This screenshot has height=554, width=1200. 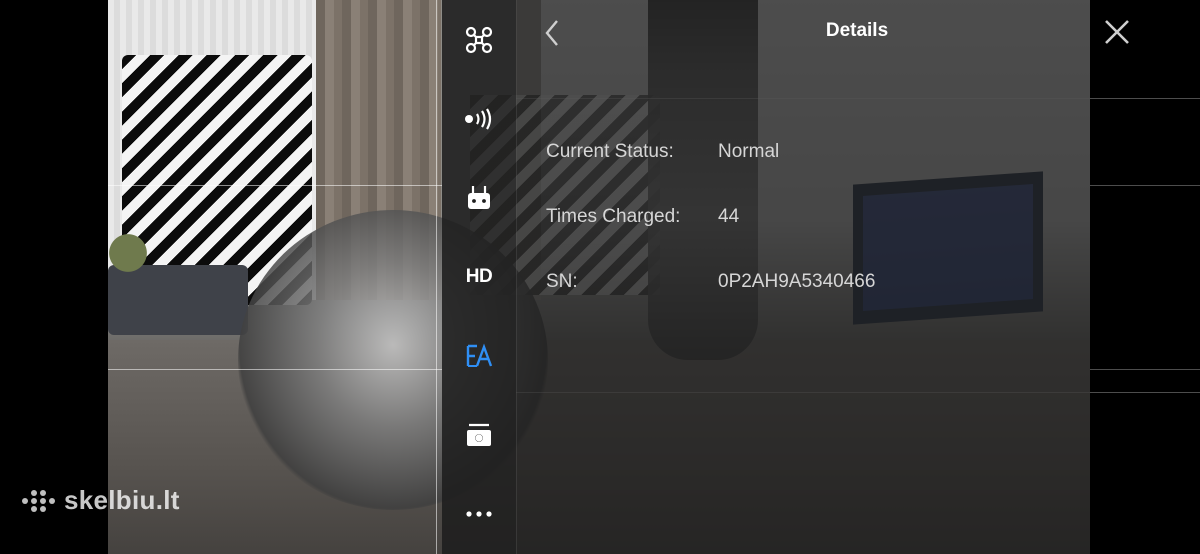 I want to click on camera-settings-button, so click(x=479, y=435).